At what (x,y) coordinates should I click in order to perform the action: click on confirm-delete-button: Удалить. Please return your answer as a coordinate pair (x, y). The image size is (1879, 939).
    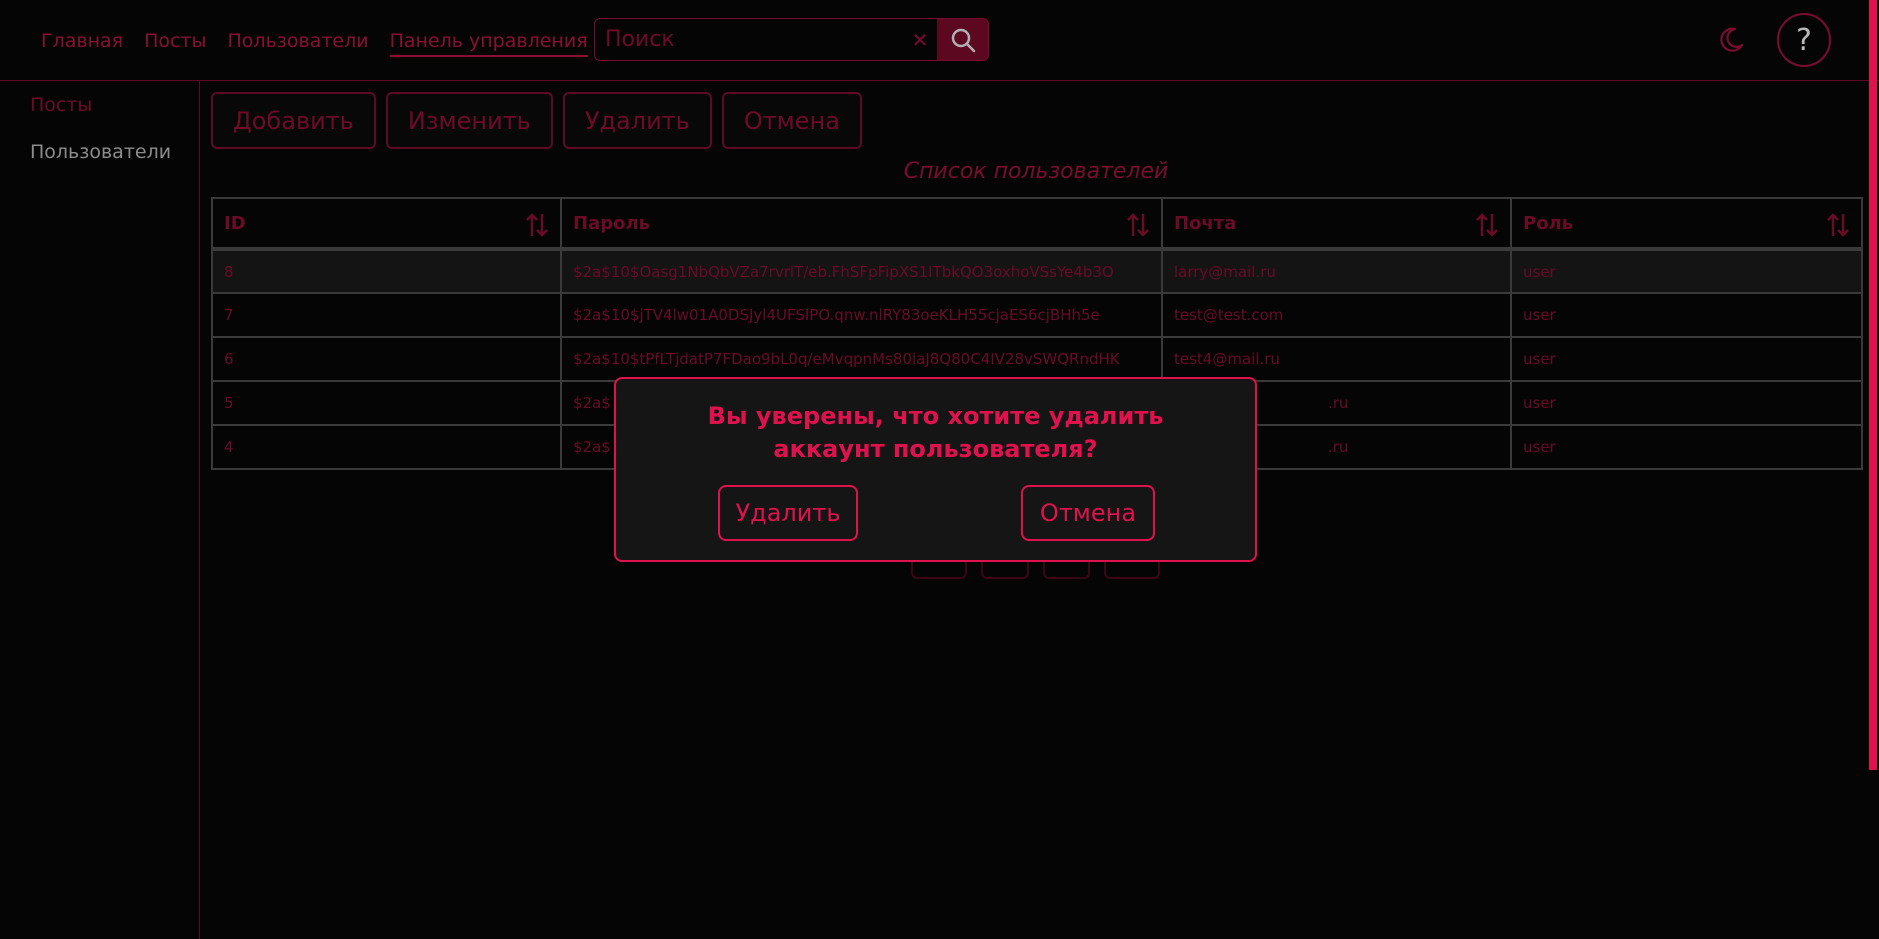
    Looking at the image, I should click on (788, 513).